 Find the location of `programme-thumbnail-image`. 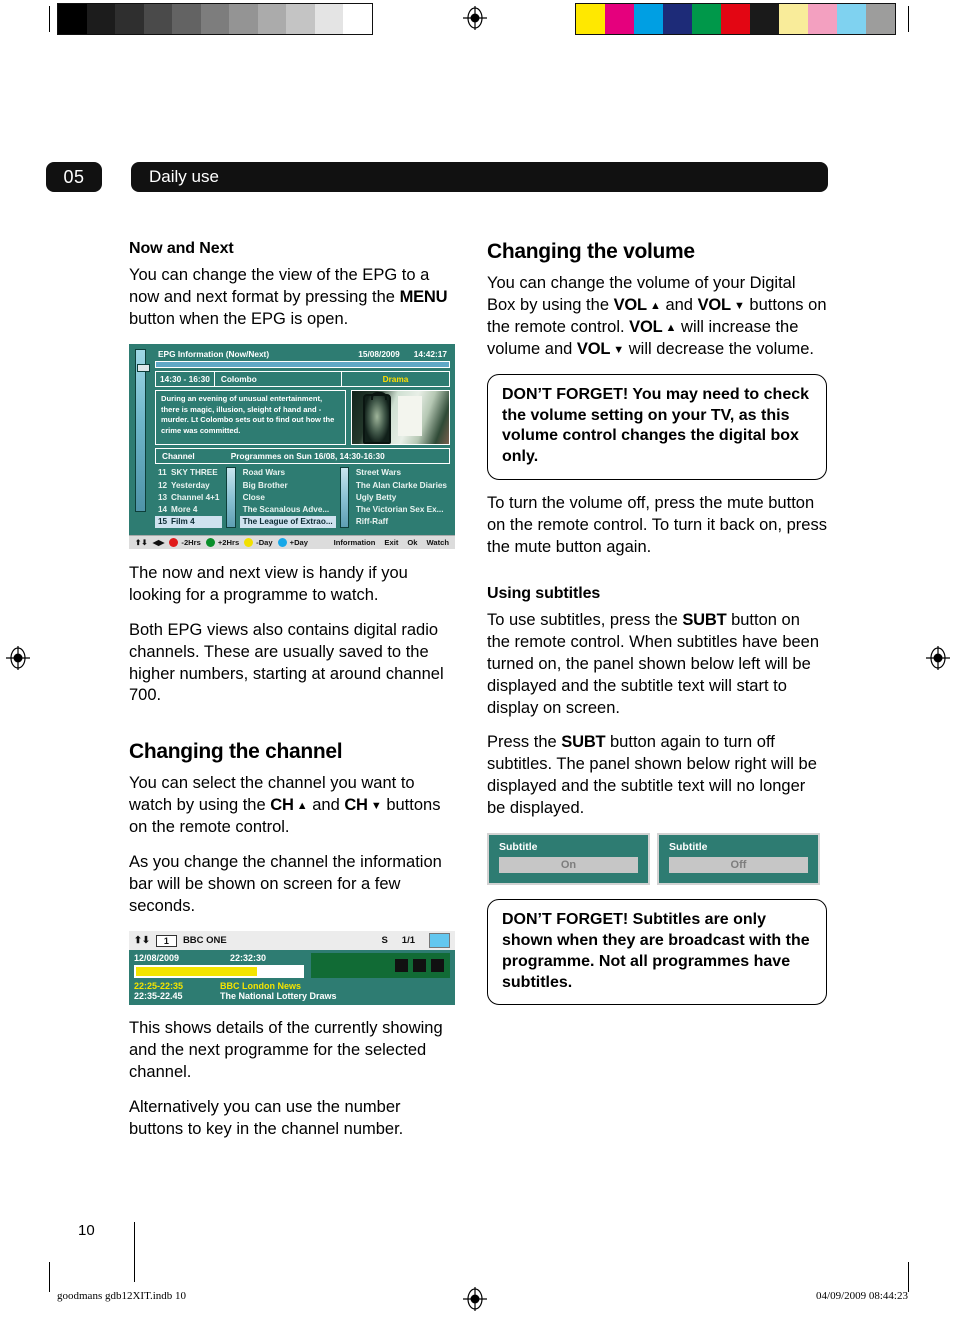

programme-thumbnail-image is located at coordinates (400, 417).